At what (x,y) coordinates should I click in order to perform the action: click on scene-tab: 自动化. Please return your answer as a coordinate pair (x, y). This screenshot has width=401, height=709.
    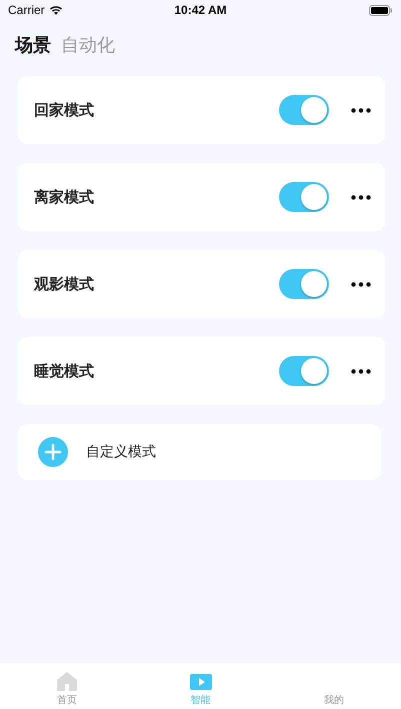
    Looking at the image, I should click on (88, 45).